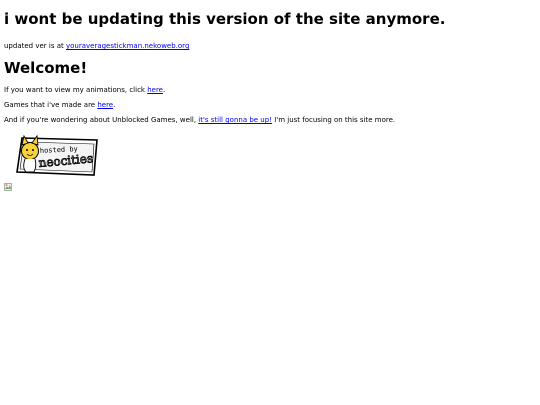 This screenshot has height=405, width=540. What do you see at coordinates (51, 105) in the screenshot?
I see `games-text: Games that i've made are` at bounding box center [51, 105].